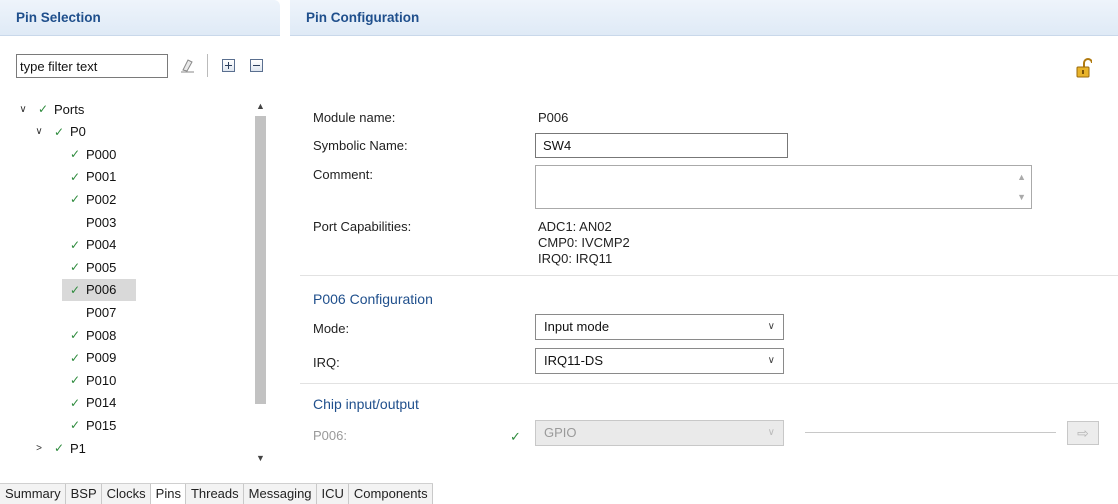 The image size is (1118, 504). What do you see at coordinates (101, 290) in the screenshot?
I see `tree-item-label: P006` at bounding box center [101, 290].